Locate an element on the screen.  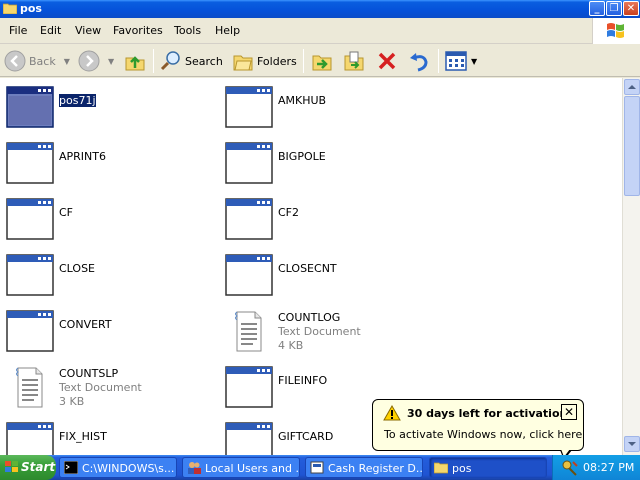
views-button: ▼ is located at coordinates (461, 61).